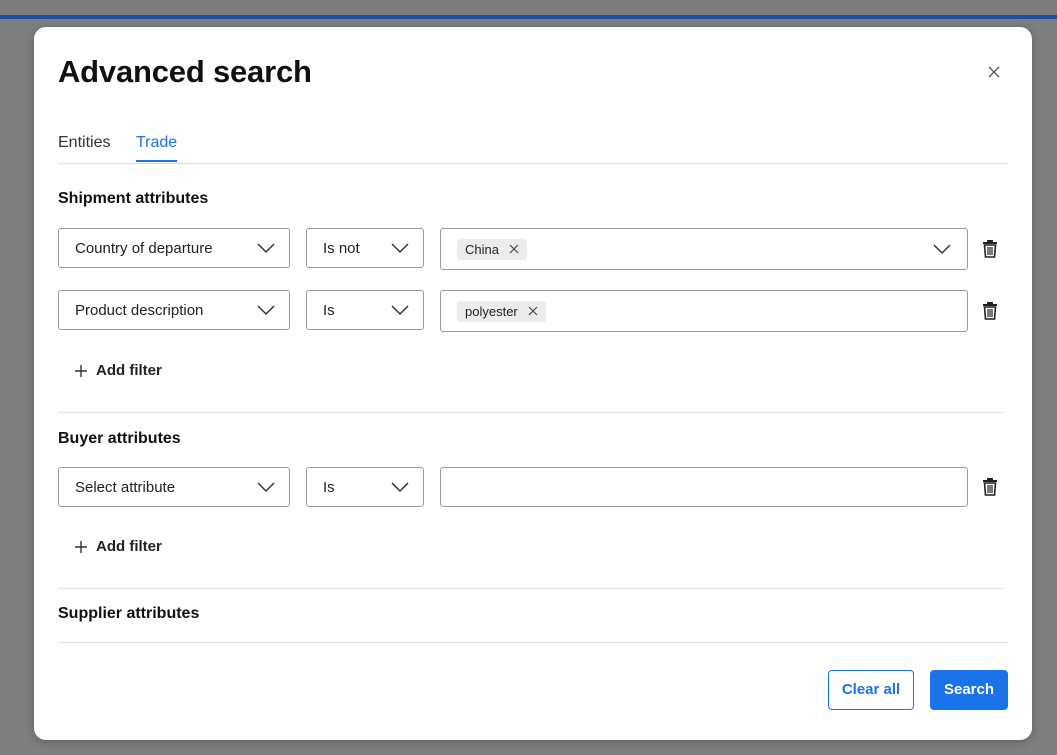 The height and width of the screenshot is (755, 1057). Describe the element at coordinates (84, 147) in the screenshot. I see `tab-entities: Entities` at that location.